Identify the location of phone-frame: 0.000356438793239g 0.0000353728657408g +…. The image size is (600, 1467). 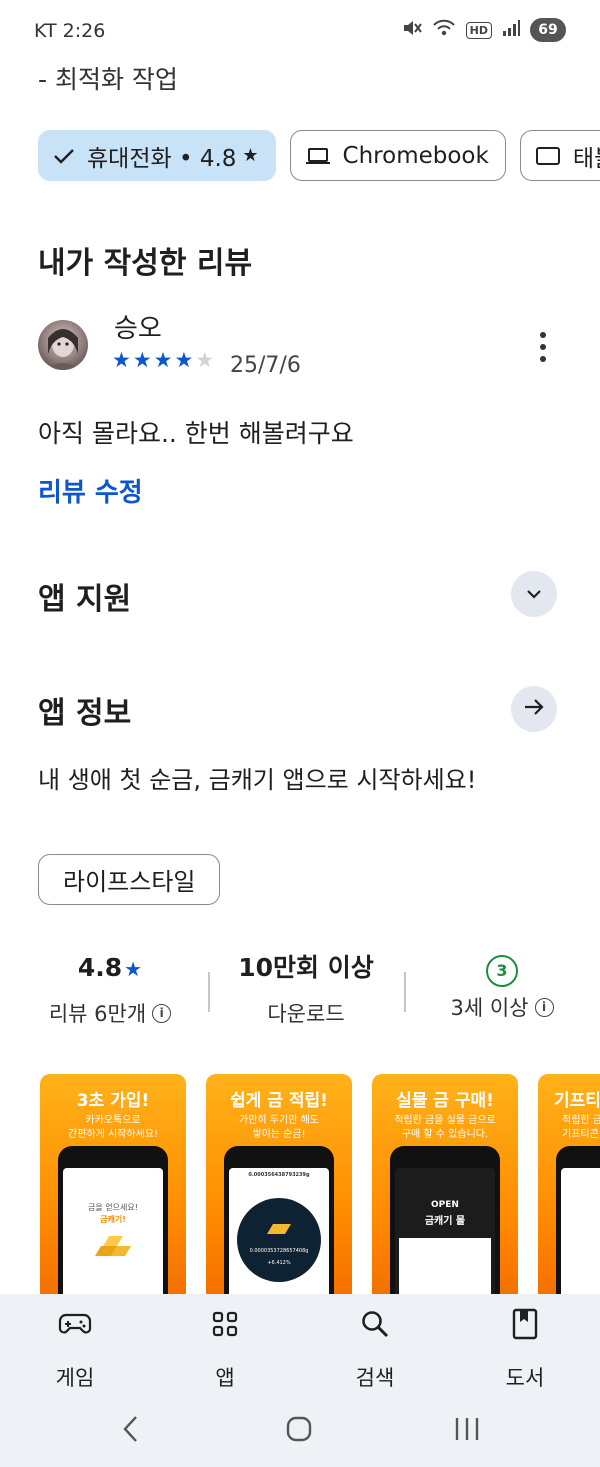
(279, 1220).